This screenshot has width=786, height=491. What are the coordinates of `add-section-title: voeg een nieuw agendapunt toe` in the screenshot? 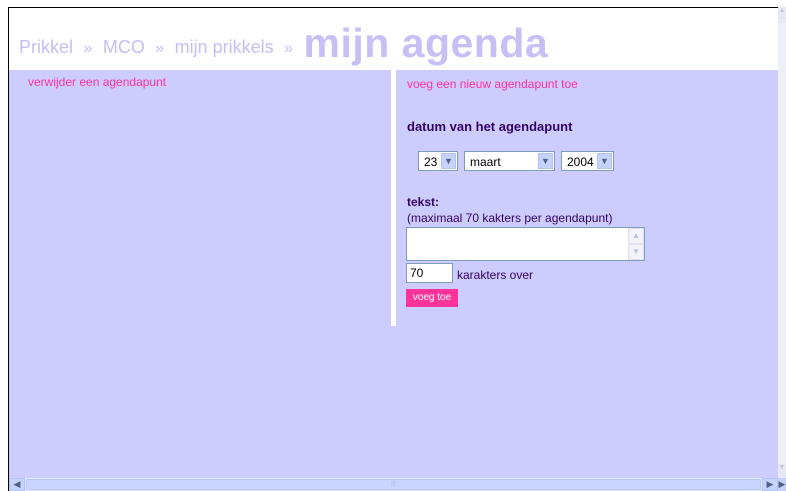 It's located at (492, 84).